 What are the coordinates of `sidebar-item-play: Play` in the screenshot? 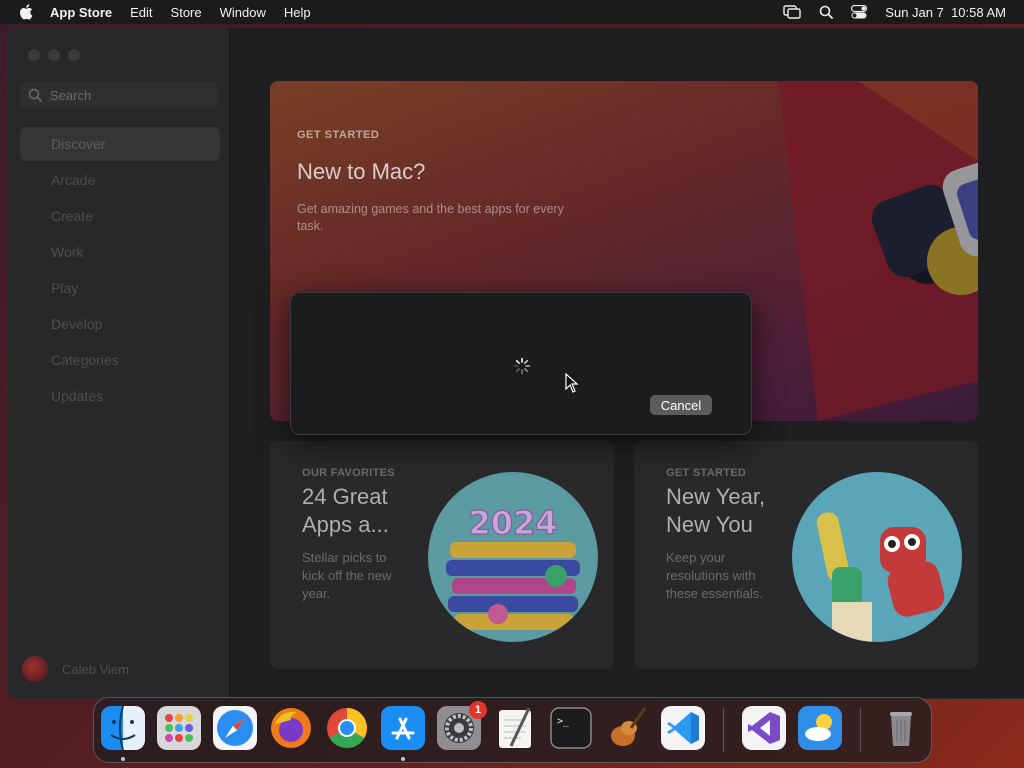 It's located at (120, 288).